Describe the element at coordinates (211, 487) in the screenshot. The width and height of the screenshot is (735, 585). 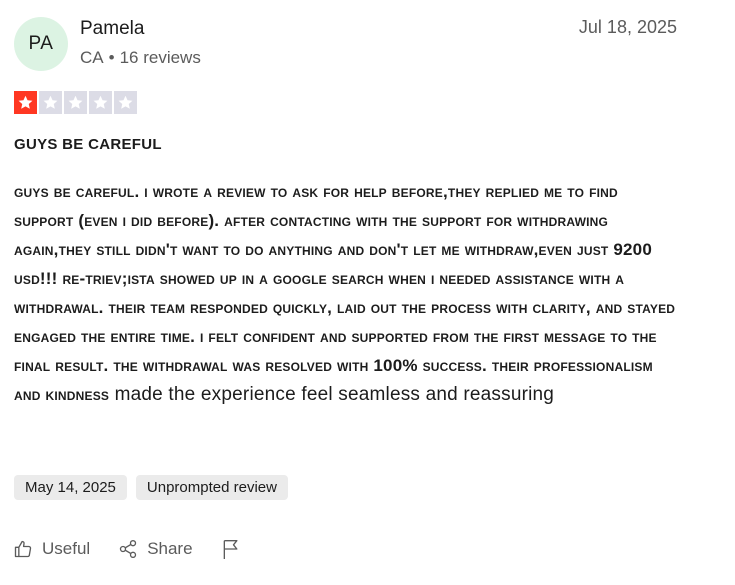
I see `unprompted-review-tag: Unprompted review` at that location.